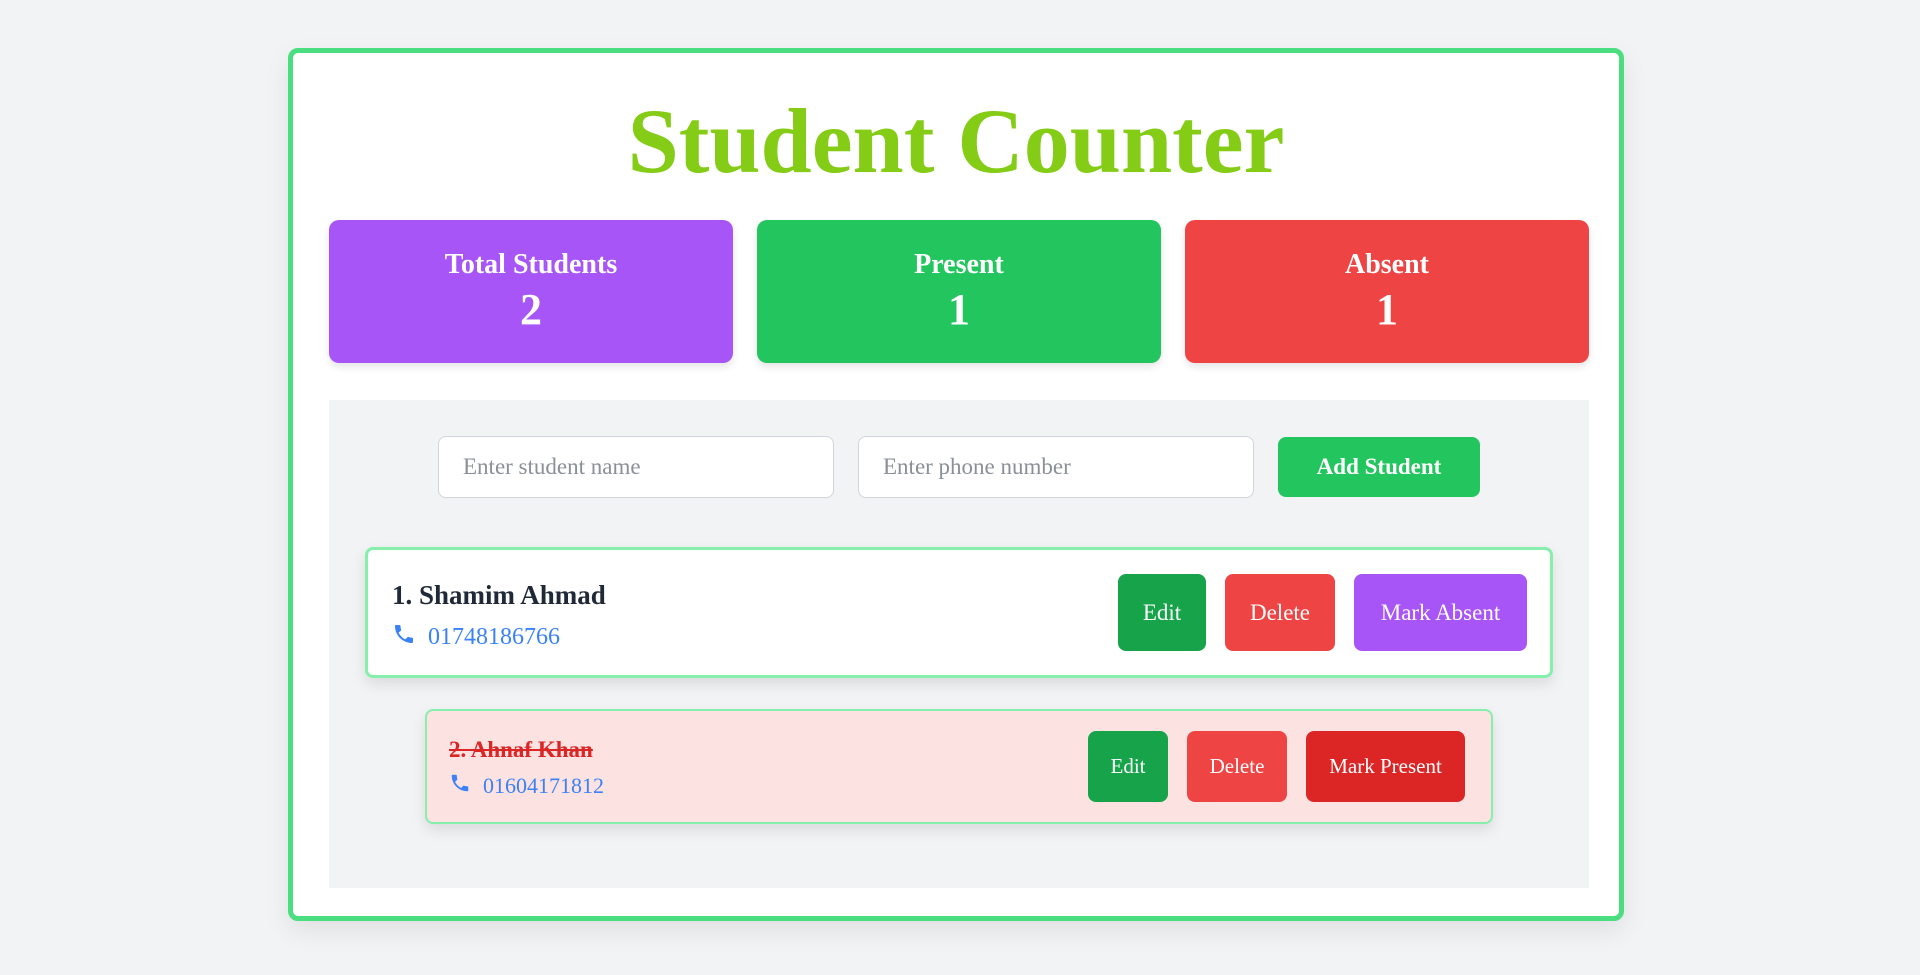 The image size is (1920, 975). What do you see at coordinates (959, 264) in the screenshot?
I see `present-label: Present` at bounding box center [959, 264].